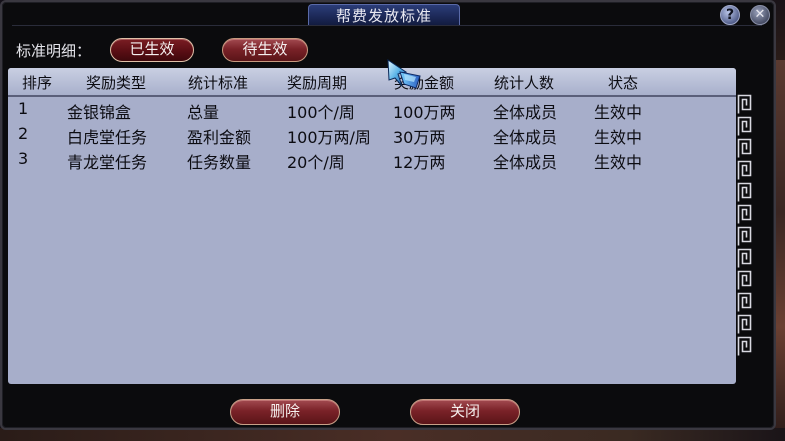 The image size is (785, 441). What do you see at coordinates (23, 108) in the screenshot?
I see `cell-order: 1` at bounding box center [23, 108].